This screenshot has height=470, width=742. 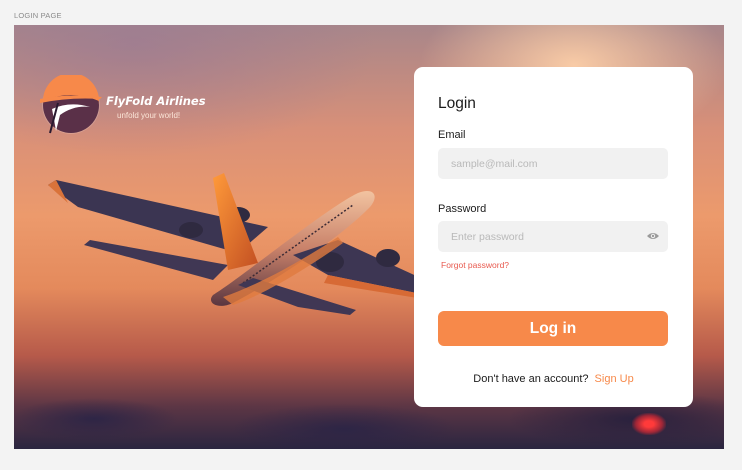 I want to click on sun-glow, so click(x=649, y=424).